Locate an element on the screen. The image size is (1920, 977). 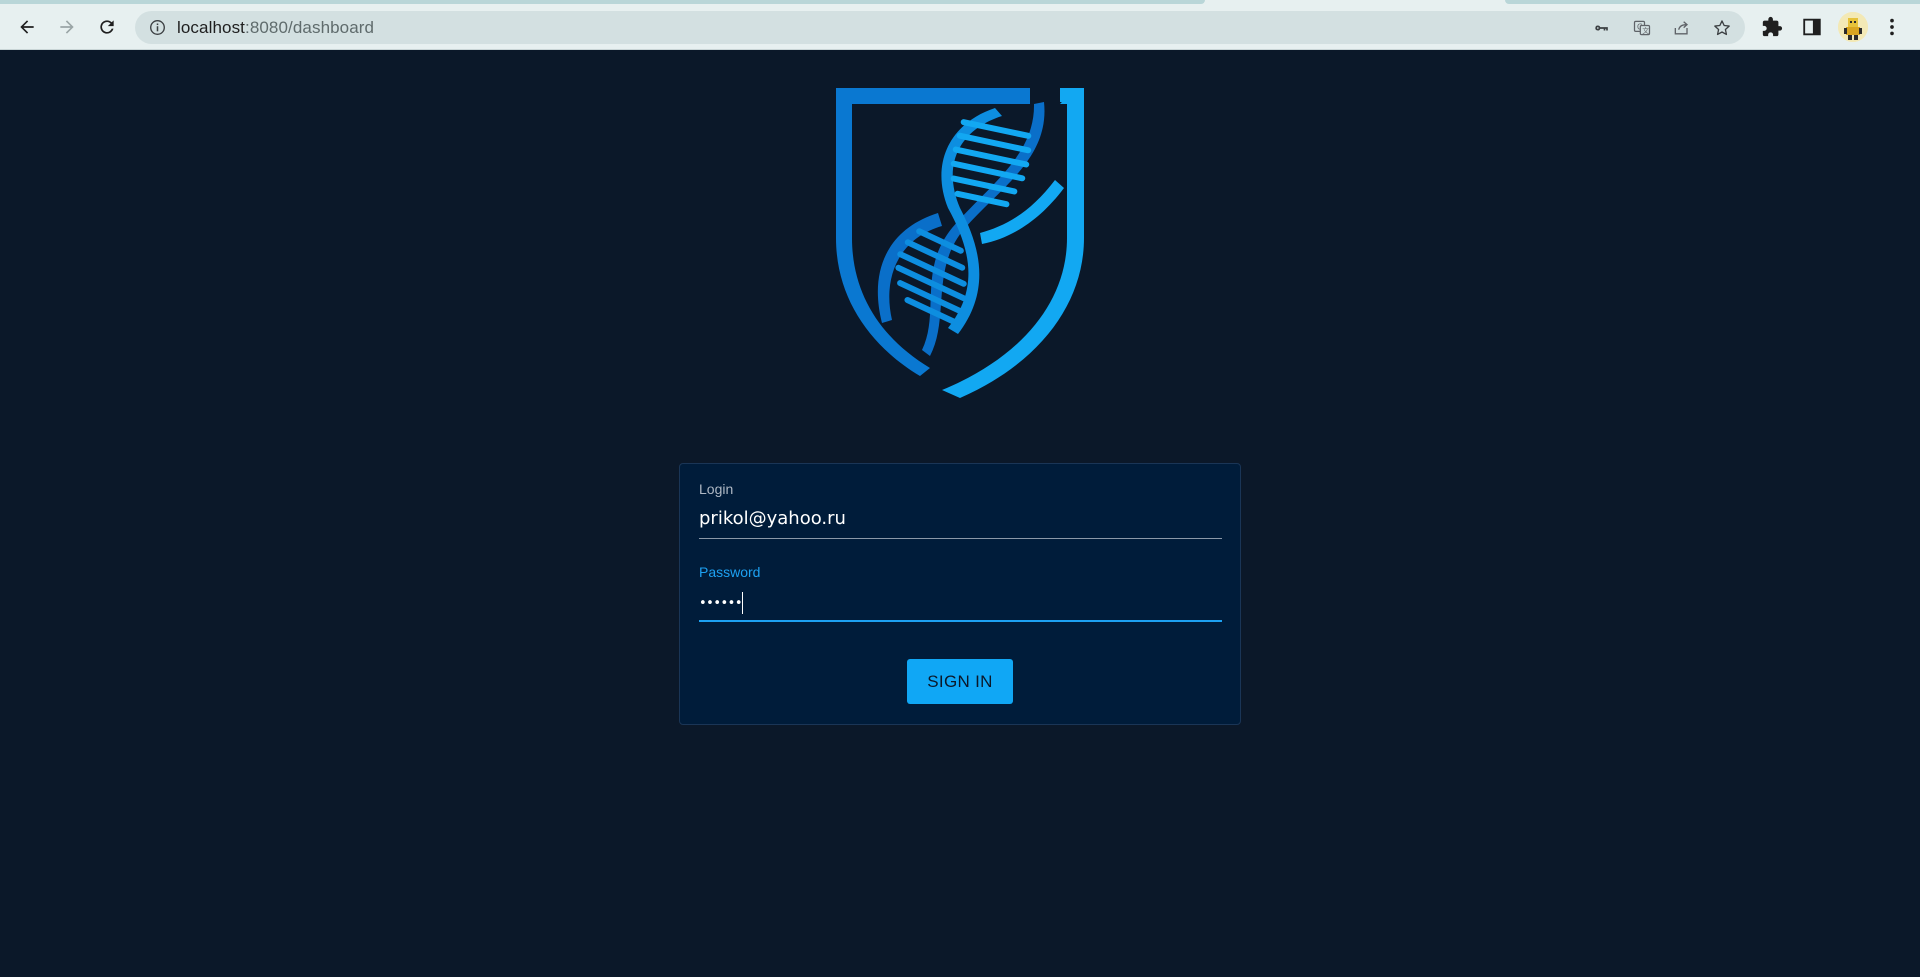
password-input: •••••• is located at coordinates (960, 604).